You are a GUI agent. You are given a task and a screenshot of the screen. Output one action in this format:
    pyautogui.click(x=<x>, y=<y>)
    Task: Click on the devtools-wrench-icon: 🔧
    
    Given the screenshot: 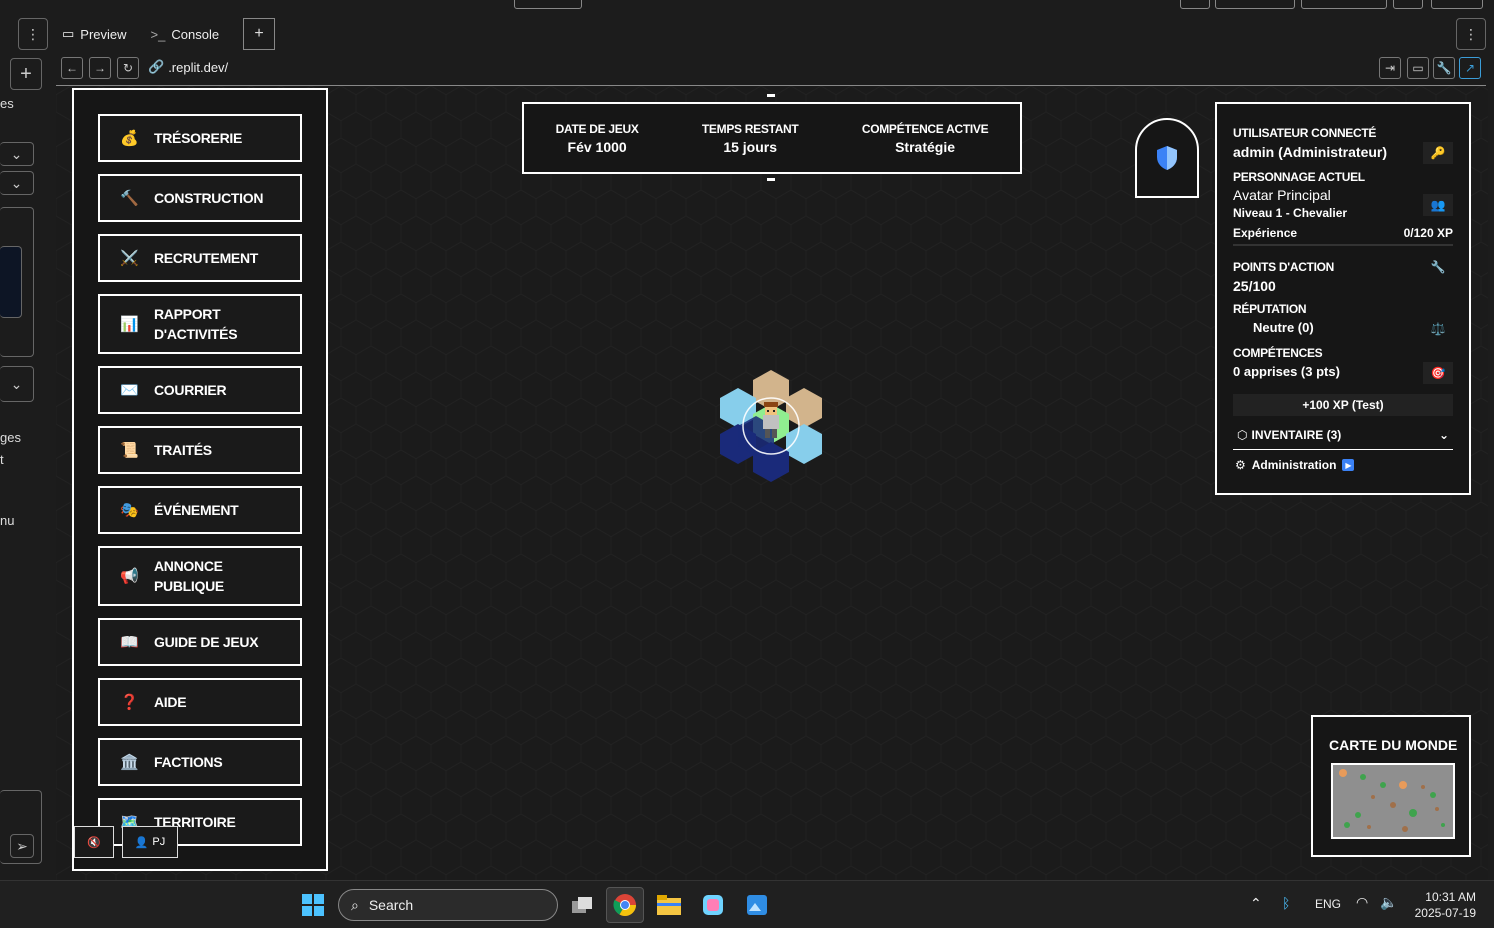 What is the action you would take?
    pyautogui.click(x=1444, y=68)
    